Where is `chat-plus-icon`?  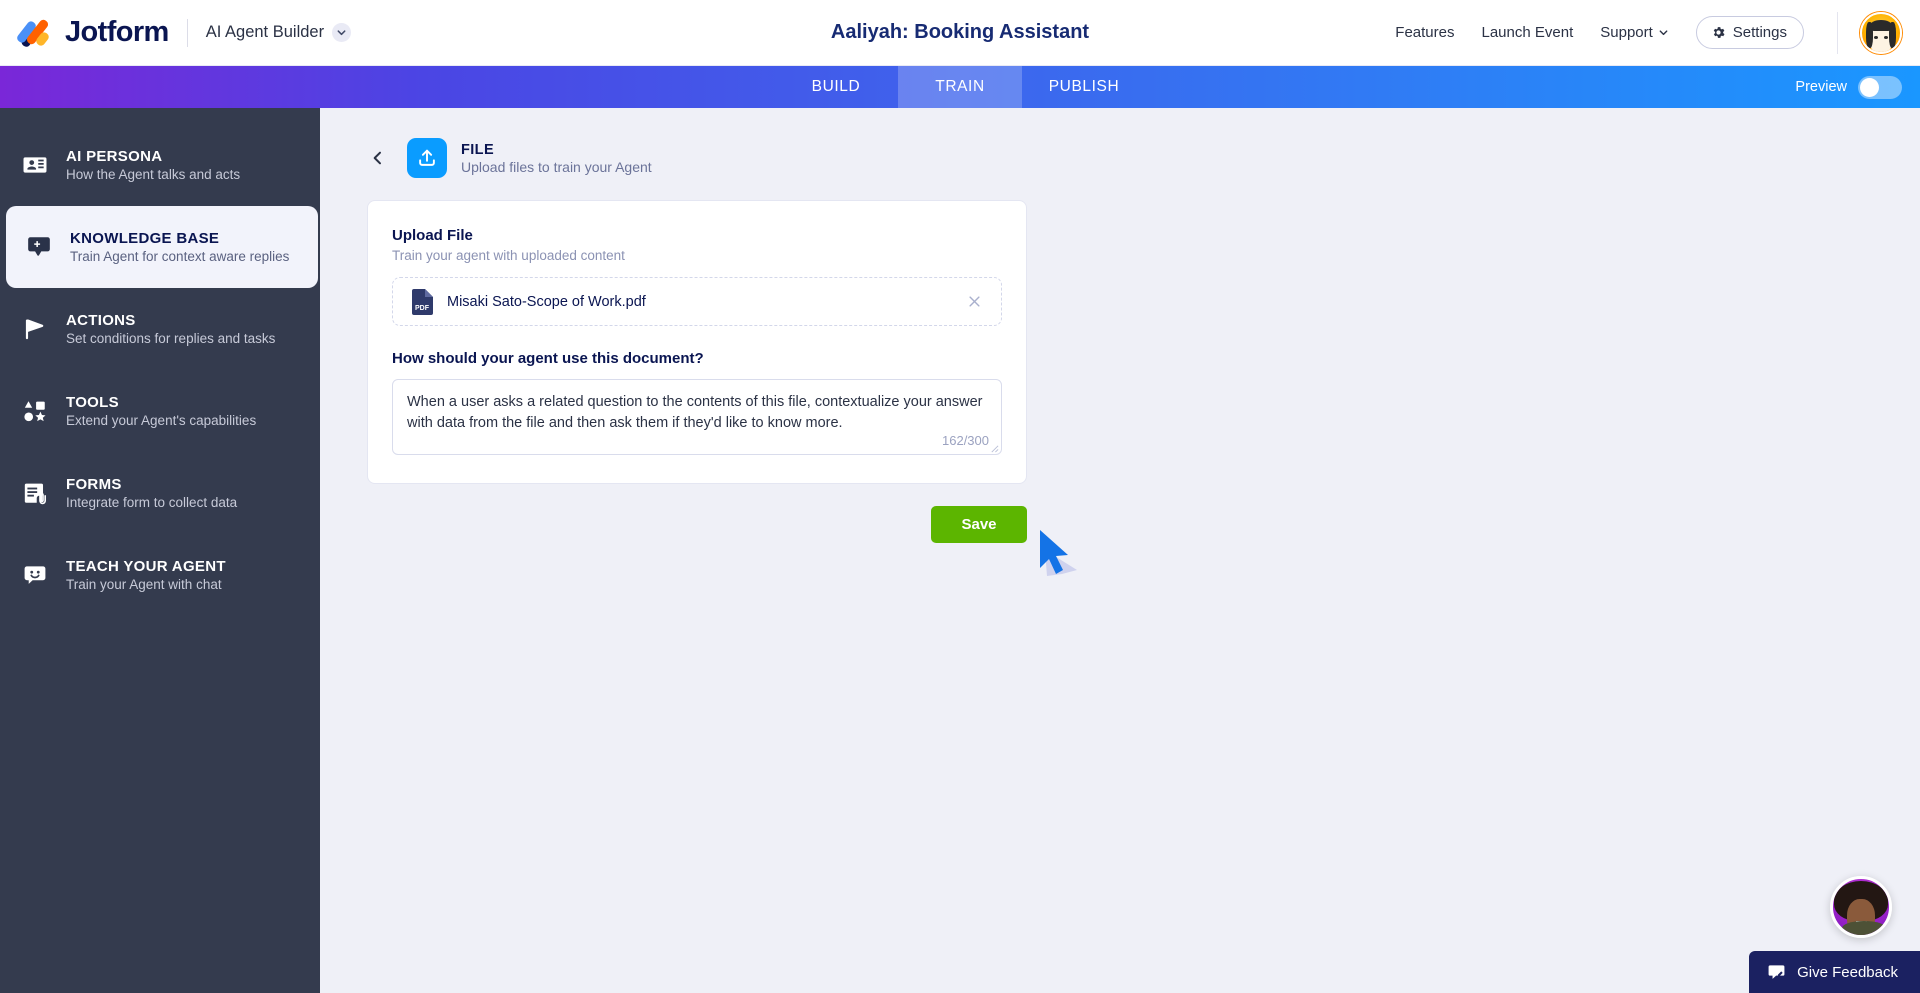 chat-plus-icon is located at coordinates (39, 247).